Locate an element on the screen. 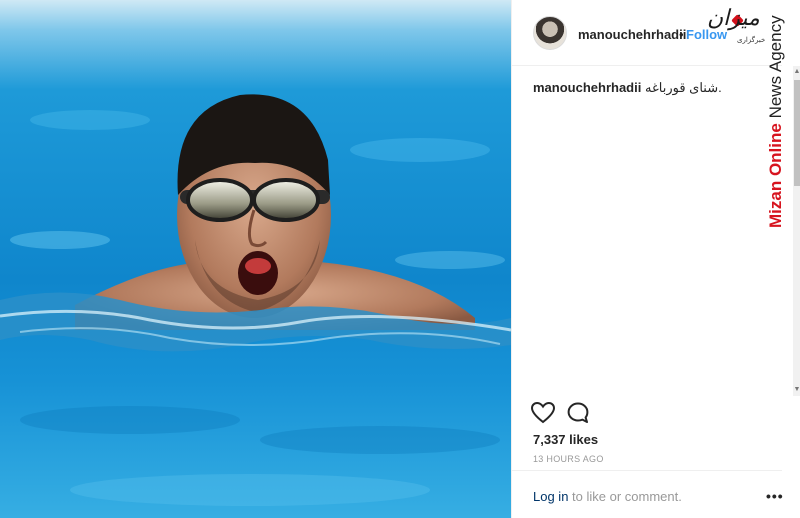 Image resolution: width=800 pixels, height=518 pixels. post-timestamp: 13 HOURS AGO is located at coordinates (568, 459).